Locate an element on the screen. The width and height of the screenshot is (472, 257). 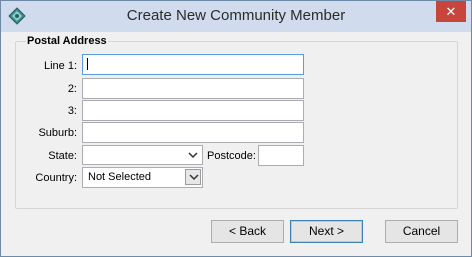
line1-label: Line 1: is located at coordinates (60, 66).